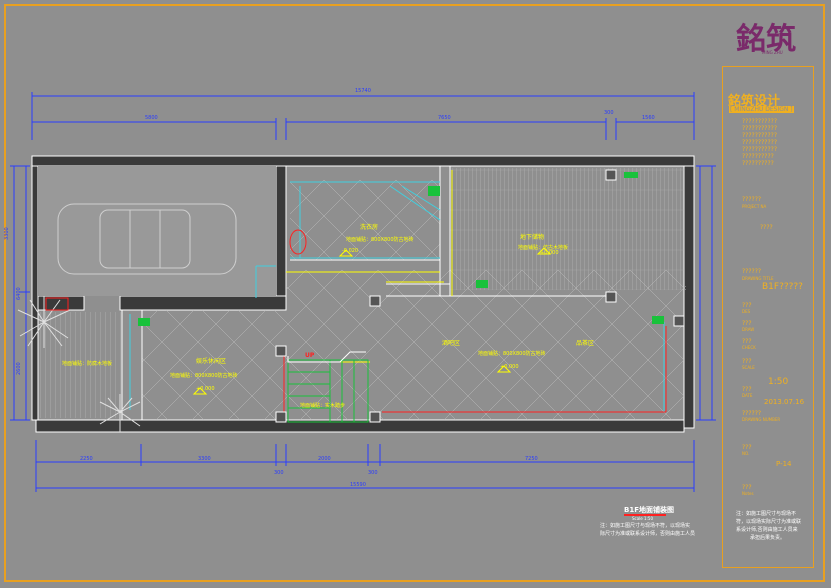  Describe the element at coordinates (747, 341) in the screenshot. I see `row-label-3: ???` at that location.